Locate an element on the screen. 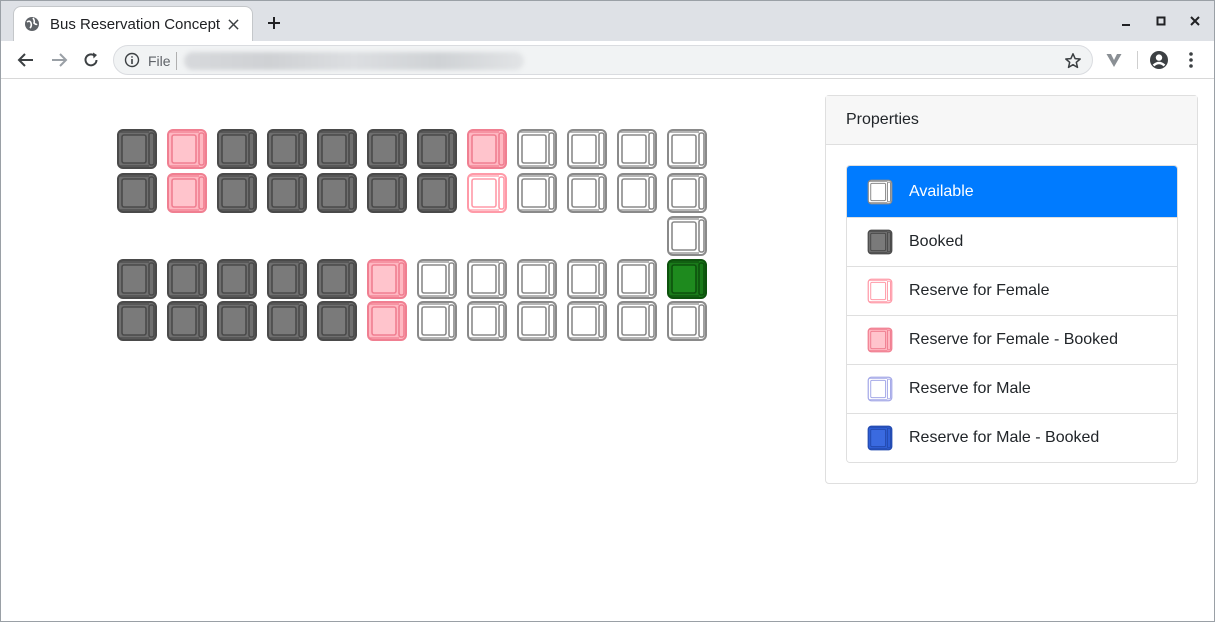 The image size is (1215, 622). forward-arrow-icon is located at coordinates (59, 60).